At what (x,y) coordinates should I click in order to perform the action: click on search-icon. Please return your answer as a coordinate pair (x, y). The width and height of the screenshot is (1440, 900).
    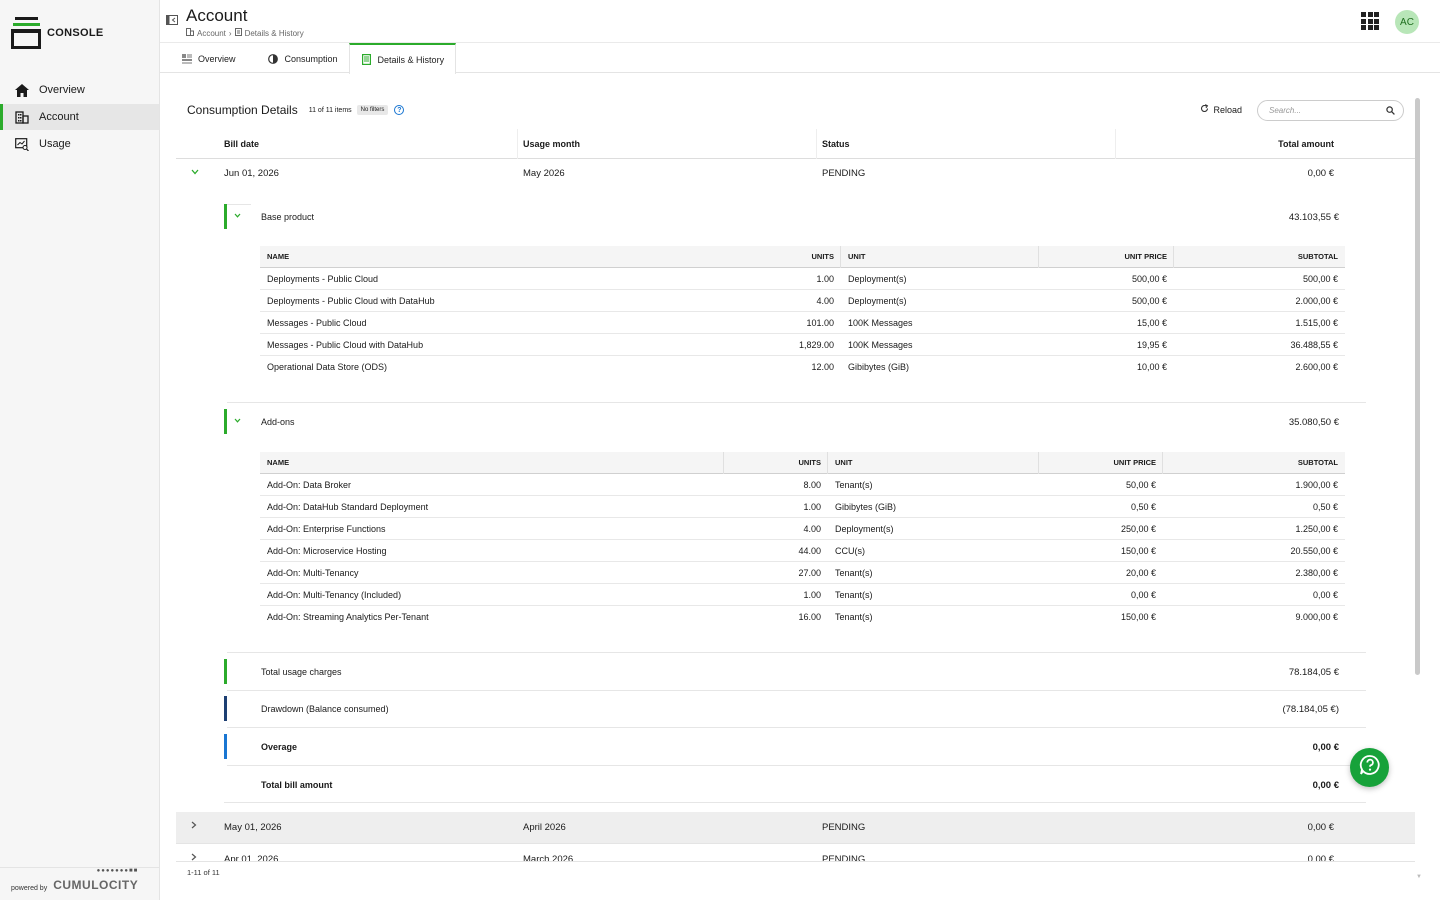
    Looking at the image, I should click on (1390, 111).